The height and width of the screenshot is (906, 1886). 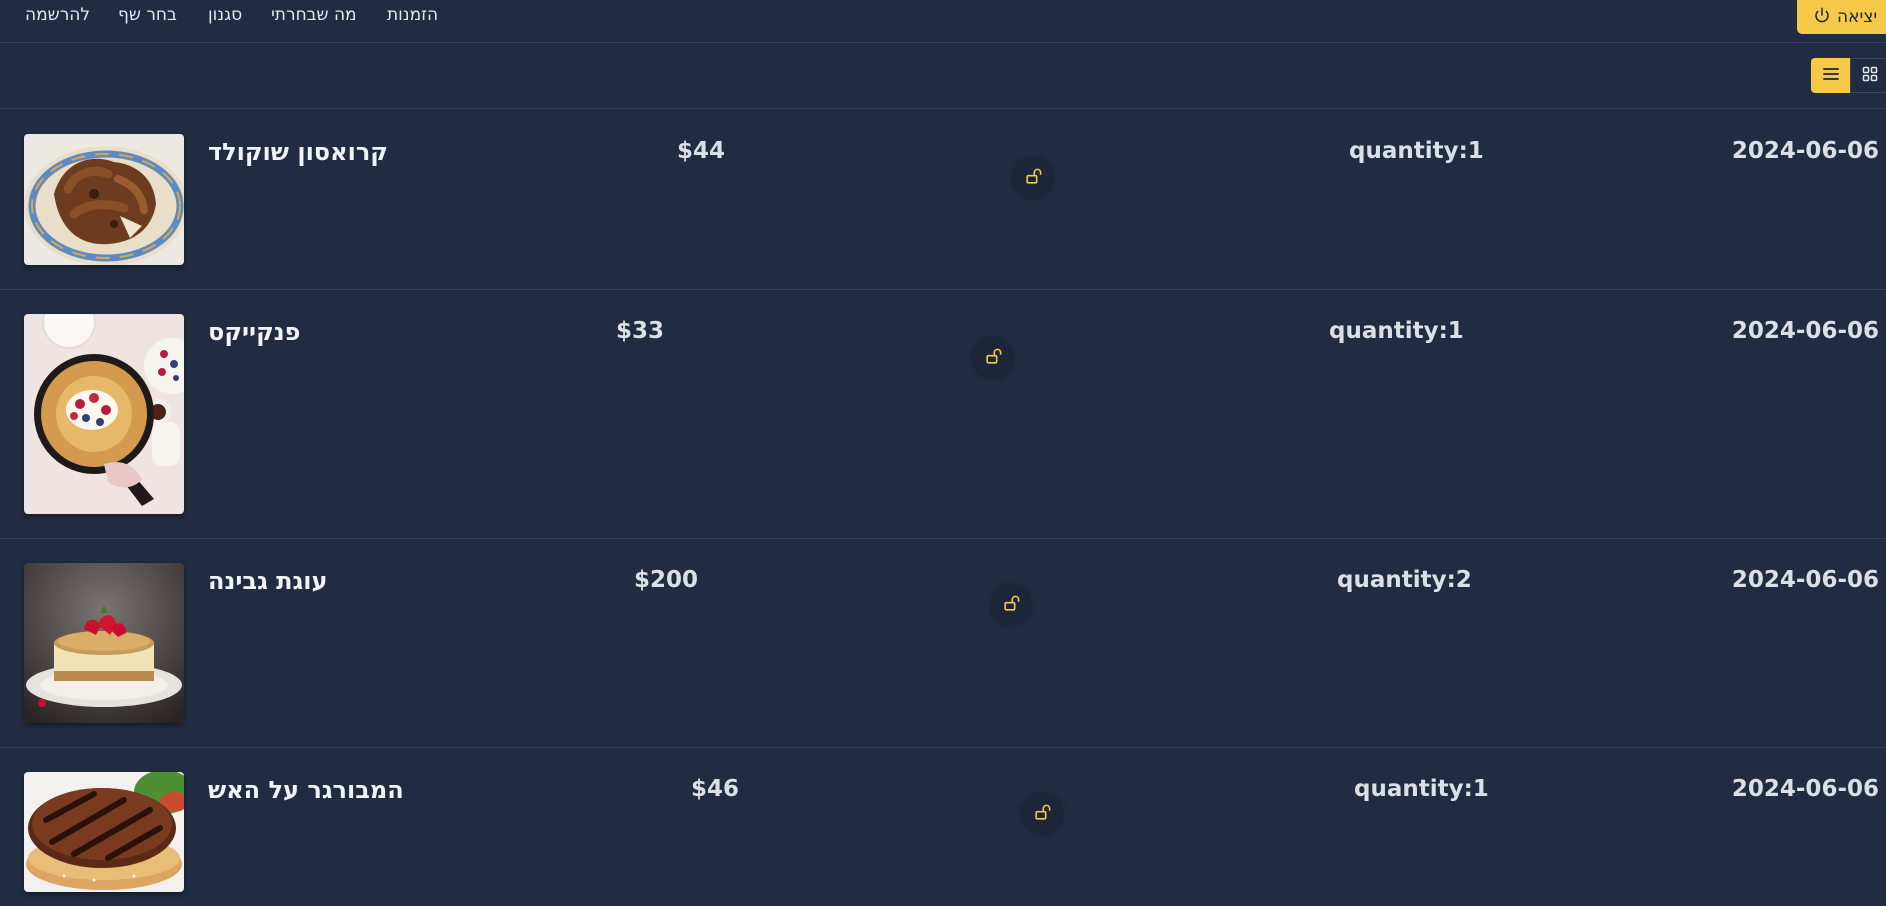 I want to click on power-icon, so click(x=1822, y=17).